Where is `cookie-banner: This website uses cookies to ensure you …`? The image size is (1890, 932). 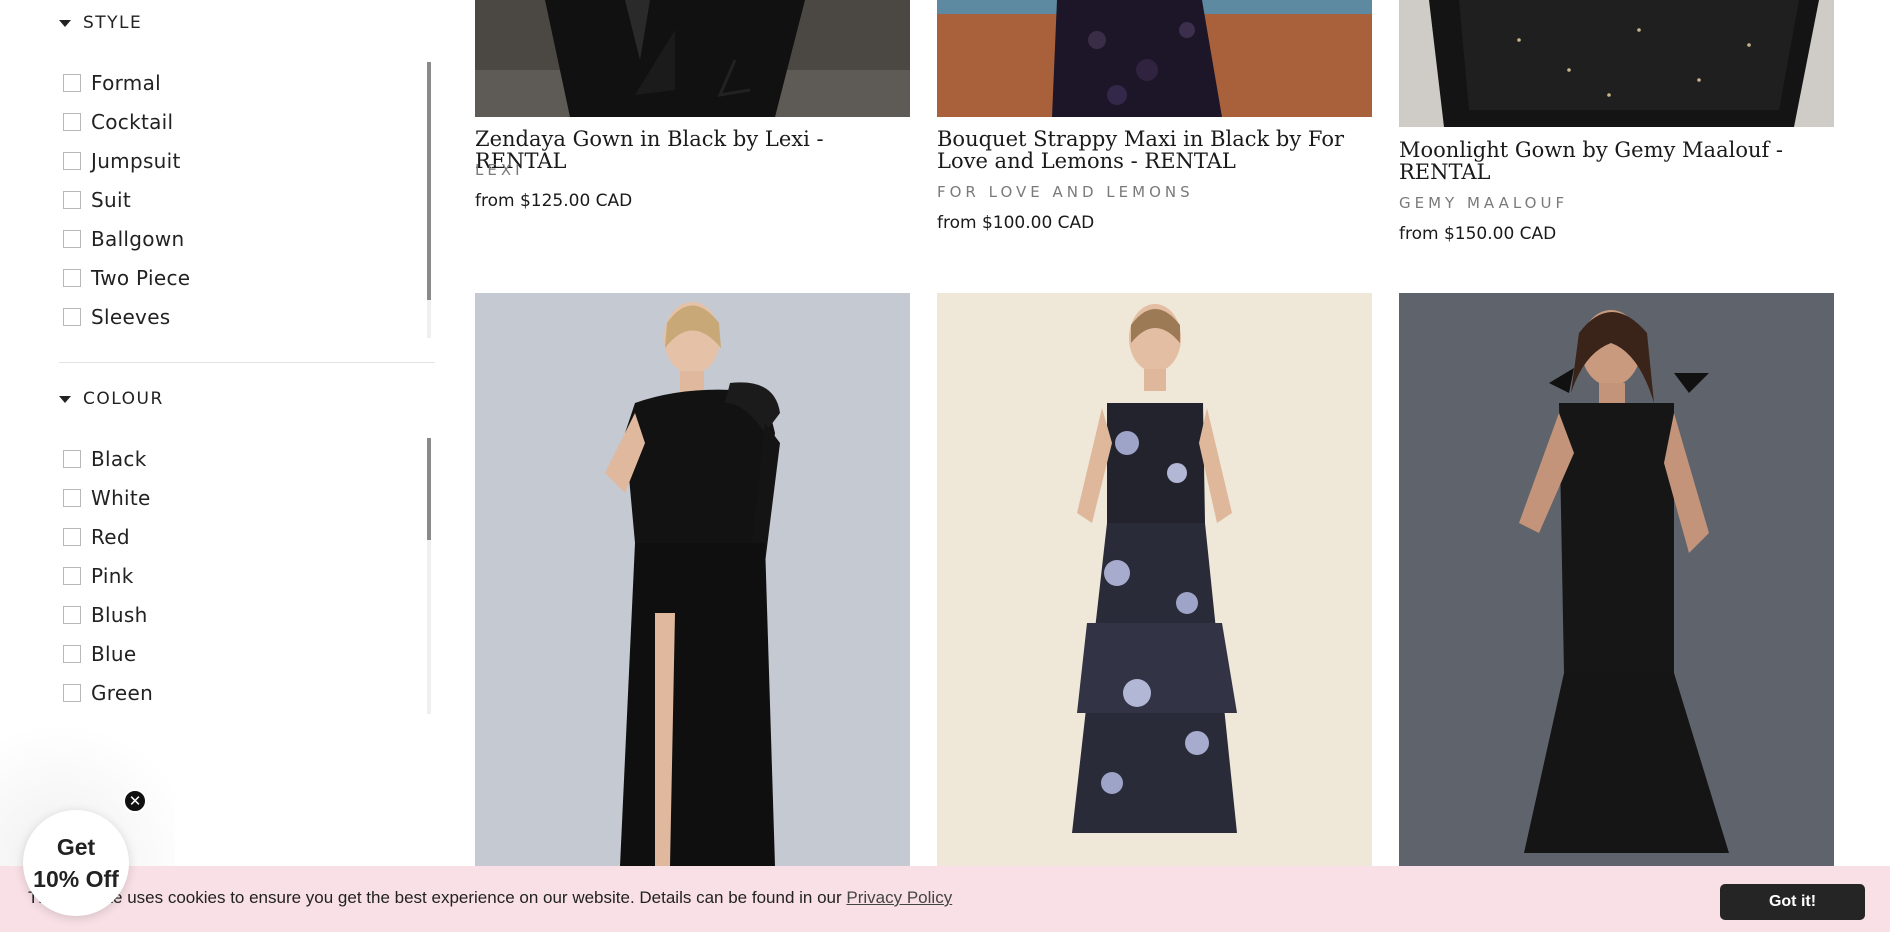 cookie-banner: This website uses cookies to ensure you … is located at coordinates (945, 899).